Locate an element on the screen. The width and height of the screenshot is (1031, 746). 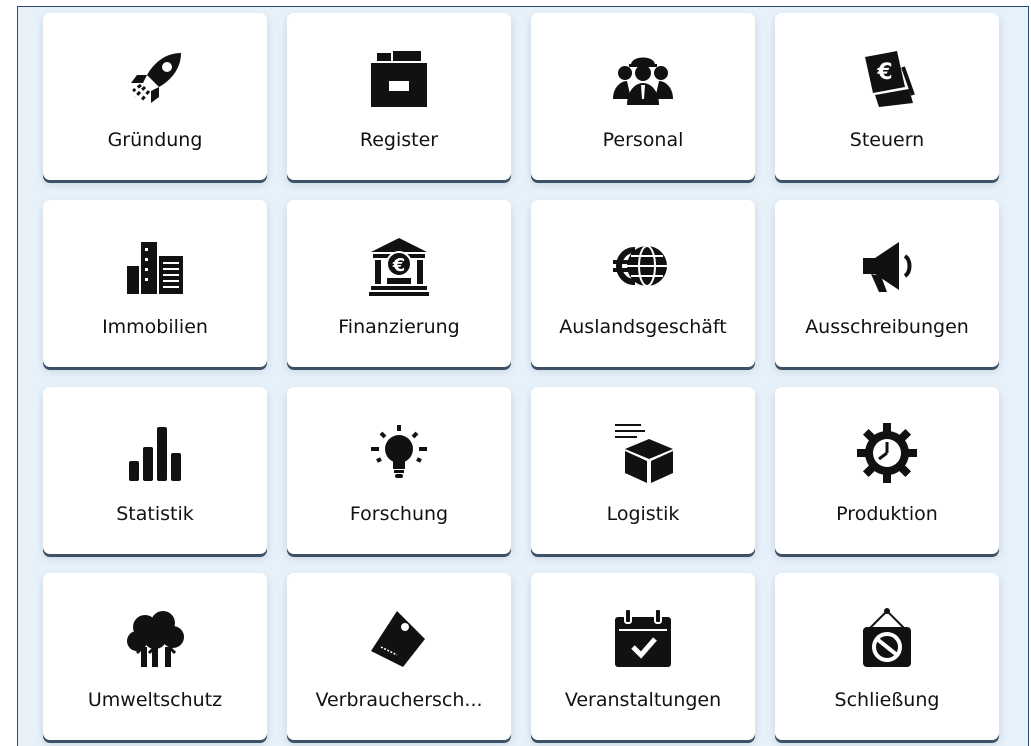
tile-label: Steuern is located at coordinates (887, 140).